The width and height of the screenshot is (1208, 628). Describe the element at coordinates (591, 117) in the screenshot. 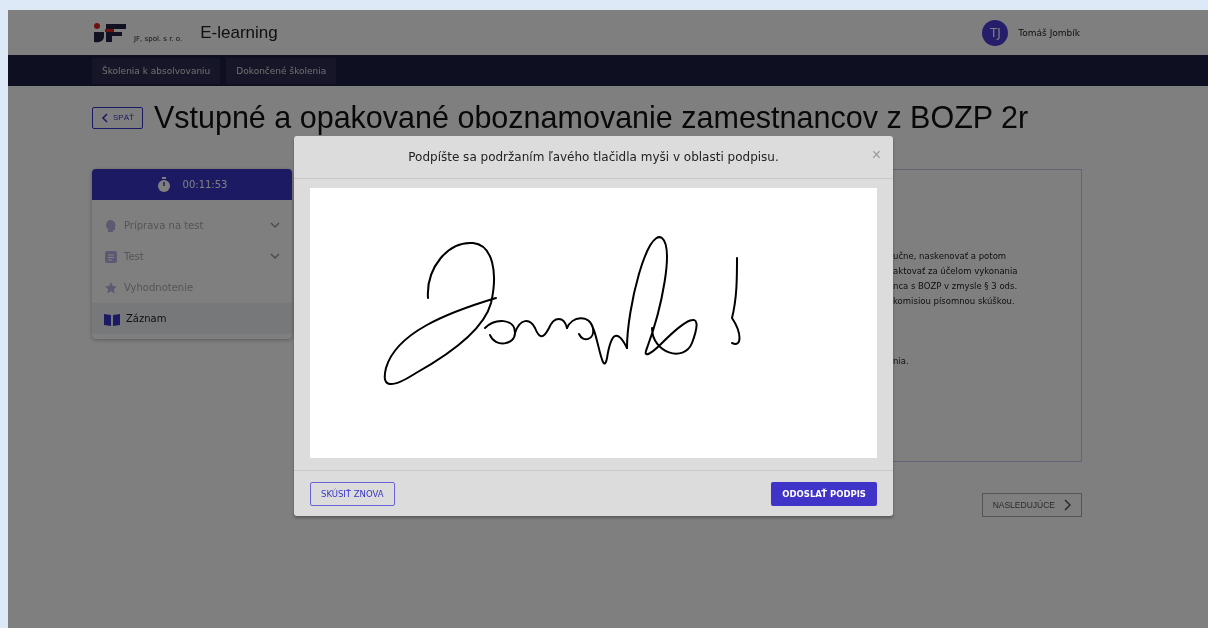

I see `page-title: Vstupné a opakované oboznamovanie zamestnancov z BOZP 2r` at that location.